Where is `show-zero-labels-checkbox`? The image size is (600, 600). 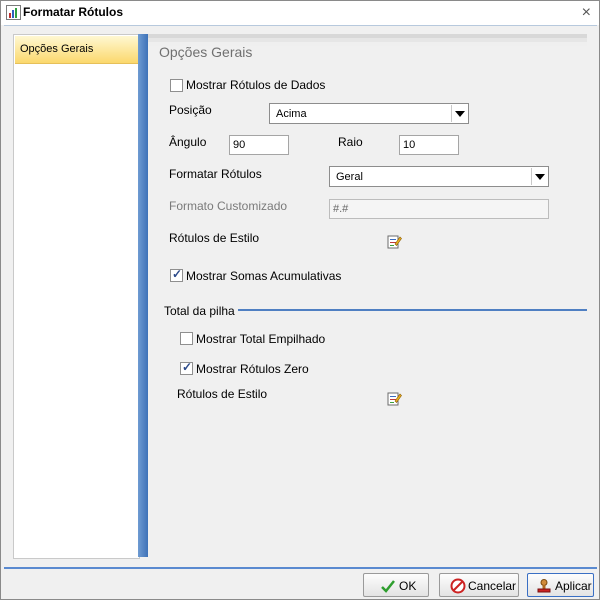
show-zero-labels-checkbox is located at coordinates (186, 367).